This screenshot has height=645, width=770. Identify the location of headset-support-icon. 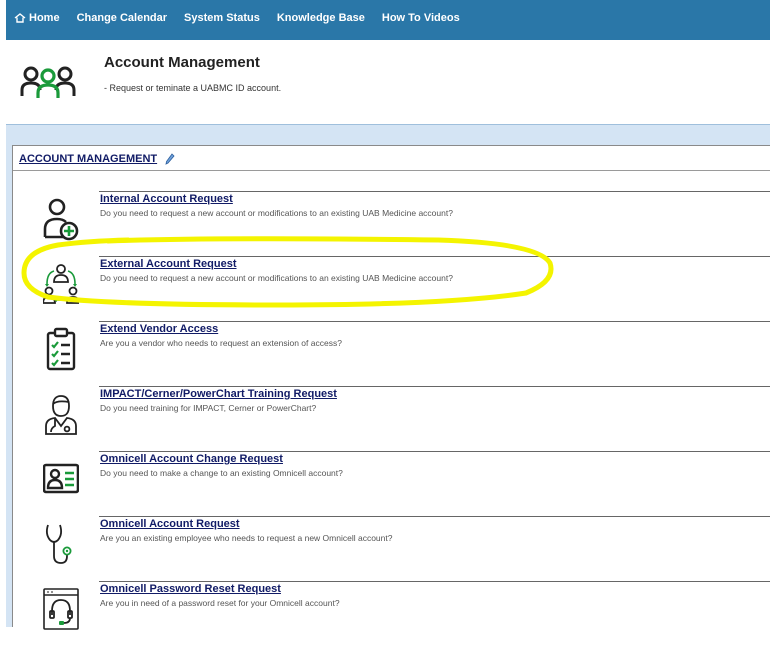
(61, 609).